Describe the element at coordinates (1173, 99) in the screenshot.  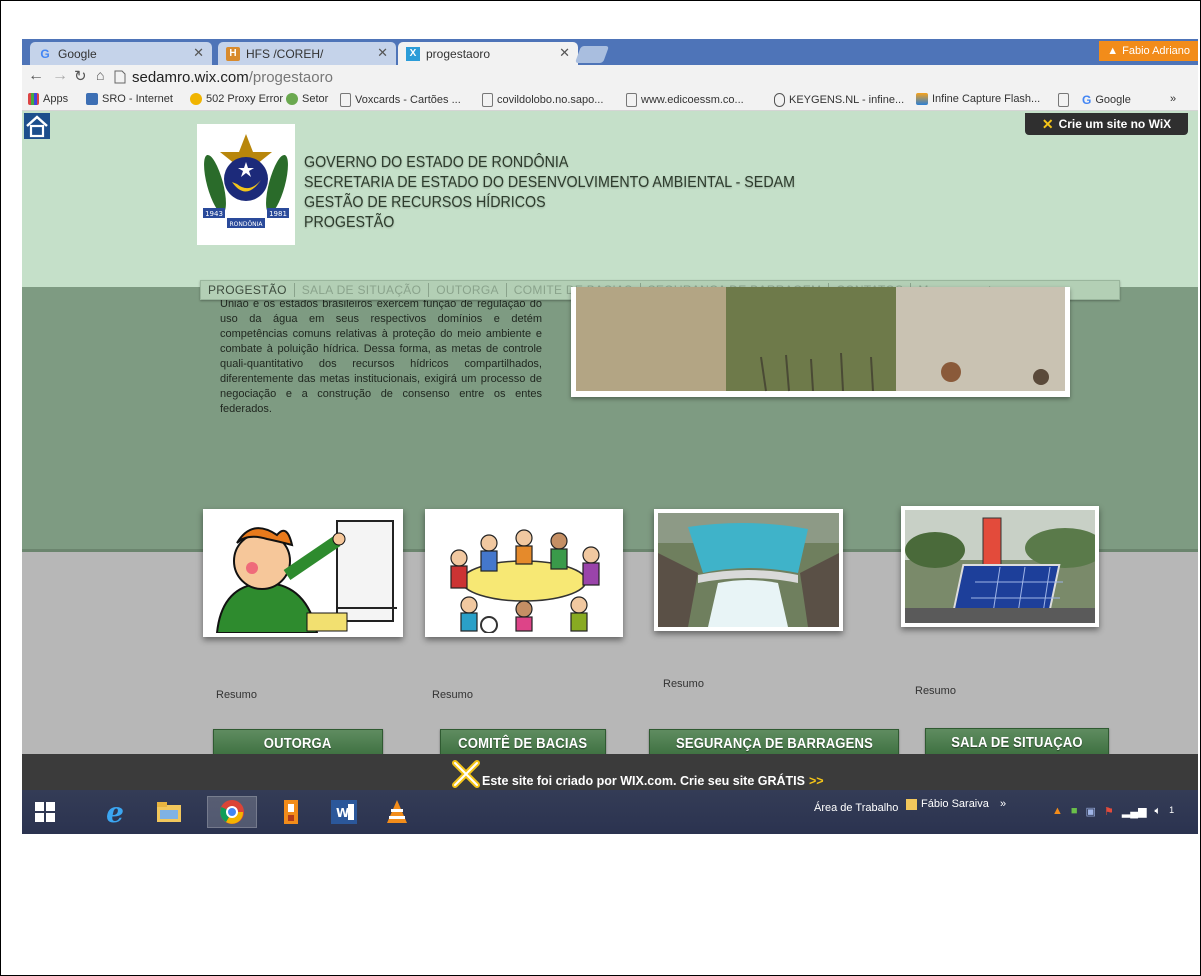
I see `bookmarks-overflow-button: »` at that location.